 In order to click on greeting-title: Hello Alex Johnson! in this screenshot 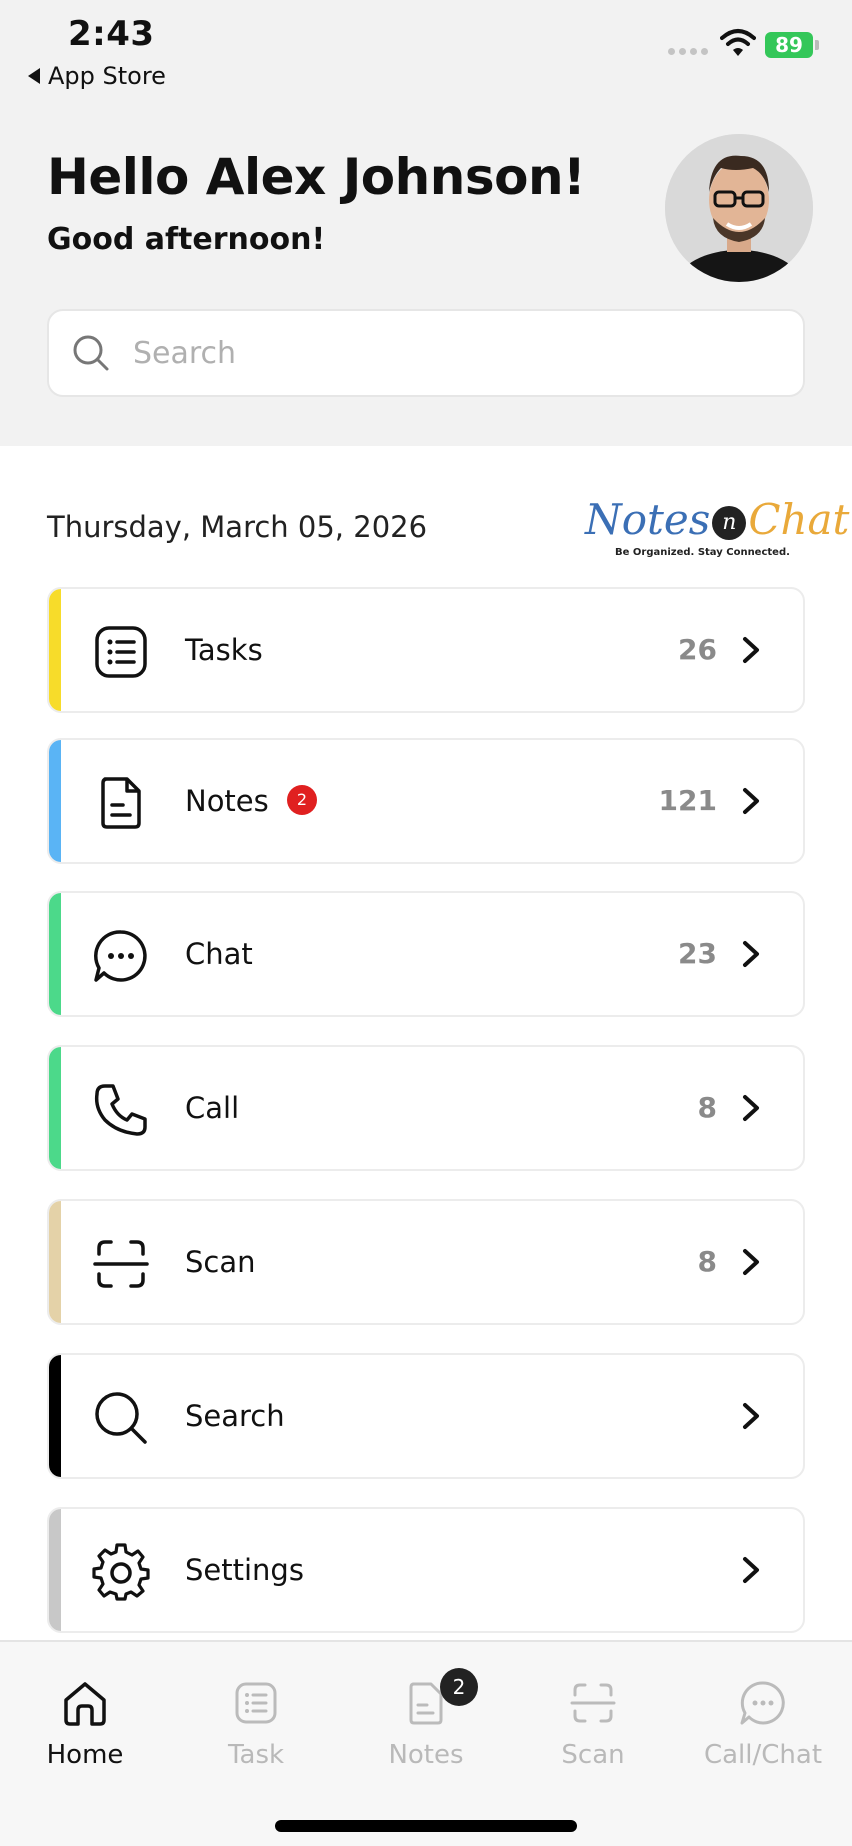, I will do `click(316, 177)`.